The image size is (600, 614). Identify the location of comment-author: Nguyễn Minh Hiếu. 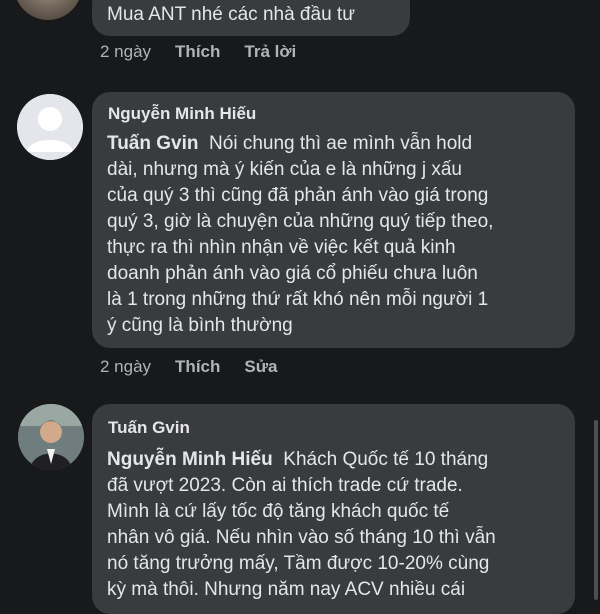
(182, 114).